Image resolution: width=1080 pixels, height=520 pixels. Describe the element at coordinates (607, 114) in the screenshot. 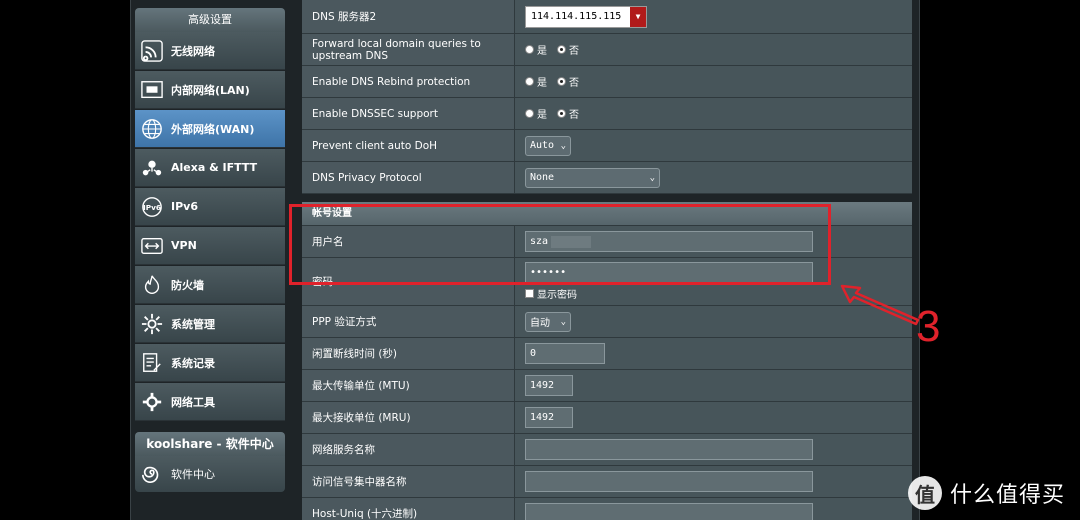

I see `row-dnssec: Enable DNSSEC support 是 否` at that location.